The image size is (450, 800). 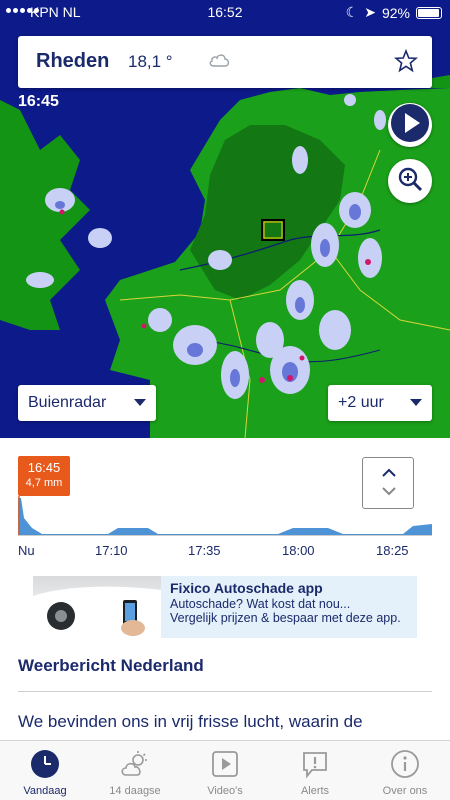 I want to click on location-card: Rheden 18,1 °, so click(x=225, y=62).